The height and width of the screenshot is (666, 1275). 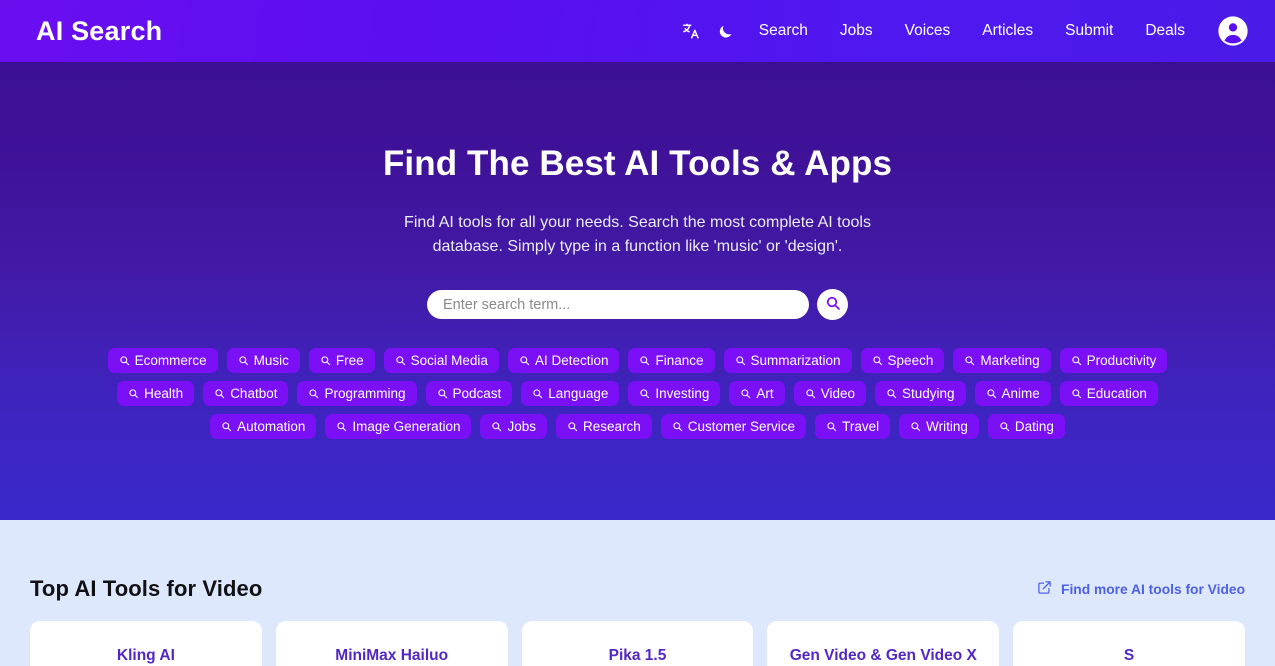 What do you see at coordinates (1089, 31) in the screenshot?
I see `nav-link-submit: Submit` at bounding box center [1089, 31].